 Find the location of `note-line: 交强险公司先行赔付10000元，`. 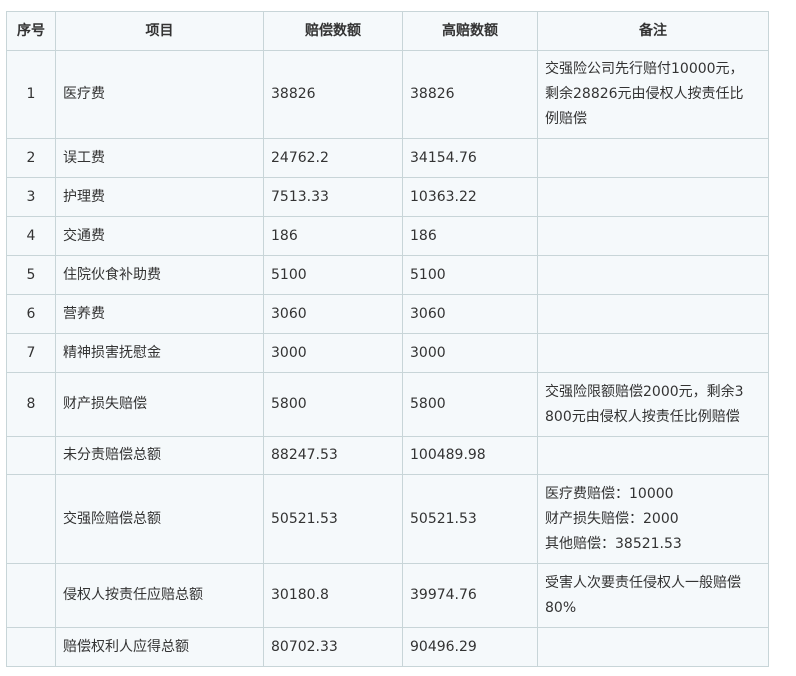

note-line: 交强险公司先行赔付10000元， is located at coordinates (644, 69).